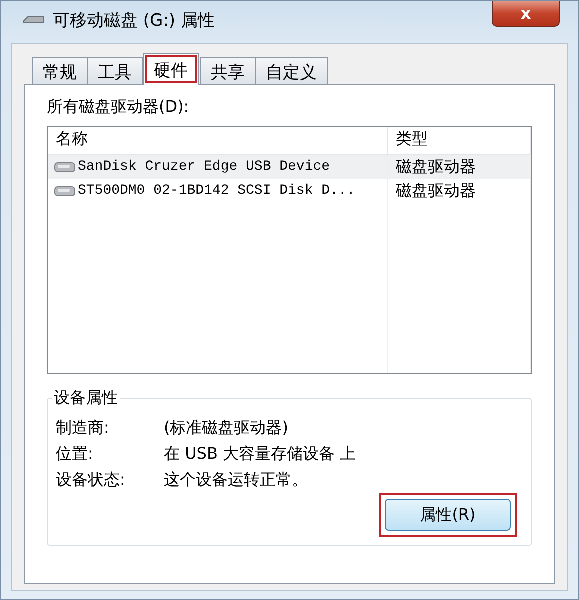 The height and width of the screenshot is (600, 579). What do you see at coordinates (91, 480) in the screenshot?
I see `field-label: 设备状态:` at bounding box center [91, 480].